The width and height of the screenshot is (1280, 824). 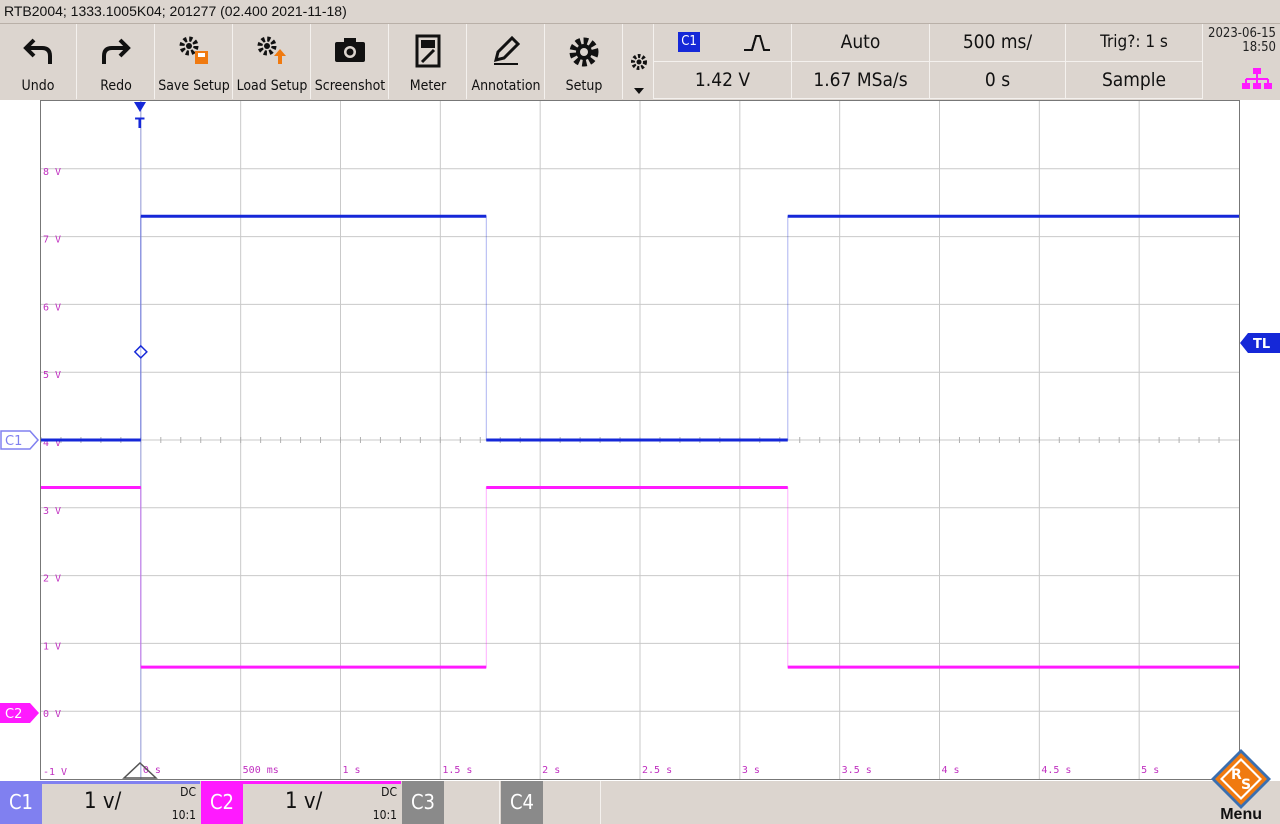 What do you see at coordinates (140, 115) in the screenshot?
I see `trigger-position-marker: T` at bounding box center [140, 115].